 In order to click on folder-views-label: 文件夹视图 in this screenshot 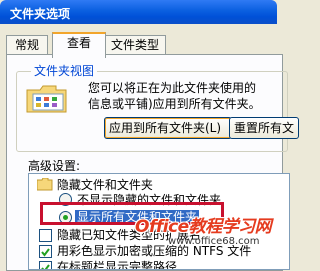, I will do `click(64, 70)`.